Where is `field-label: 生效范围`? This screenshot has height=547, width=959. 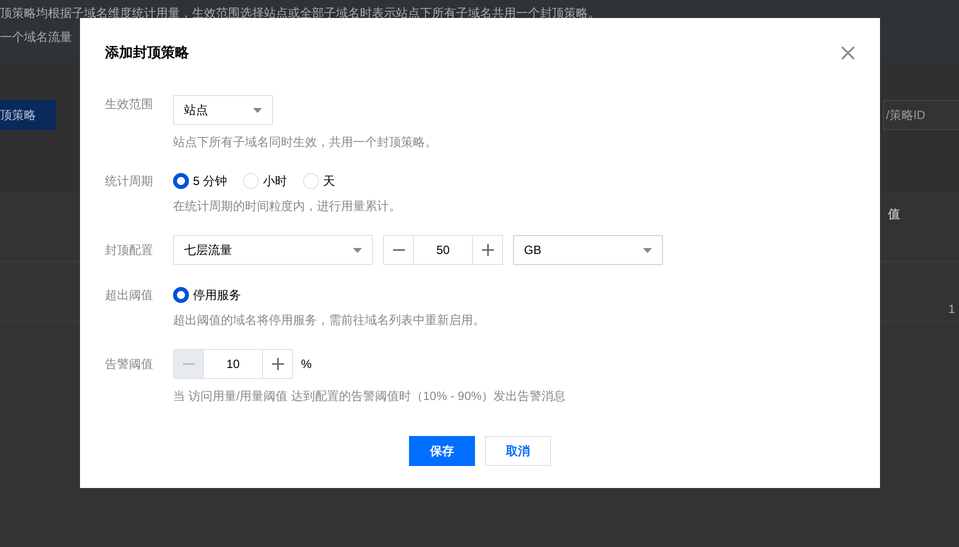 field-label: 生效范围 is located at coordinates (129, 104).